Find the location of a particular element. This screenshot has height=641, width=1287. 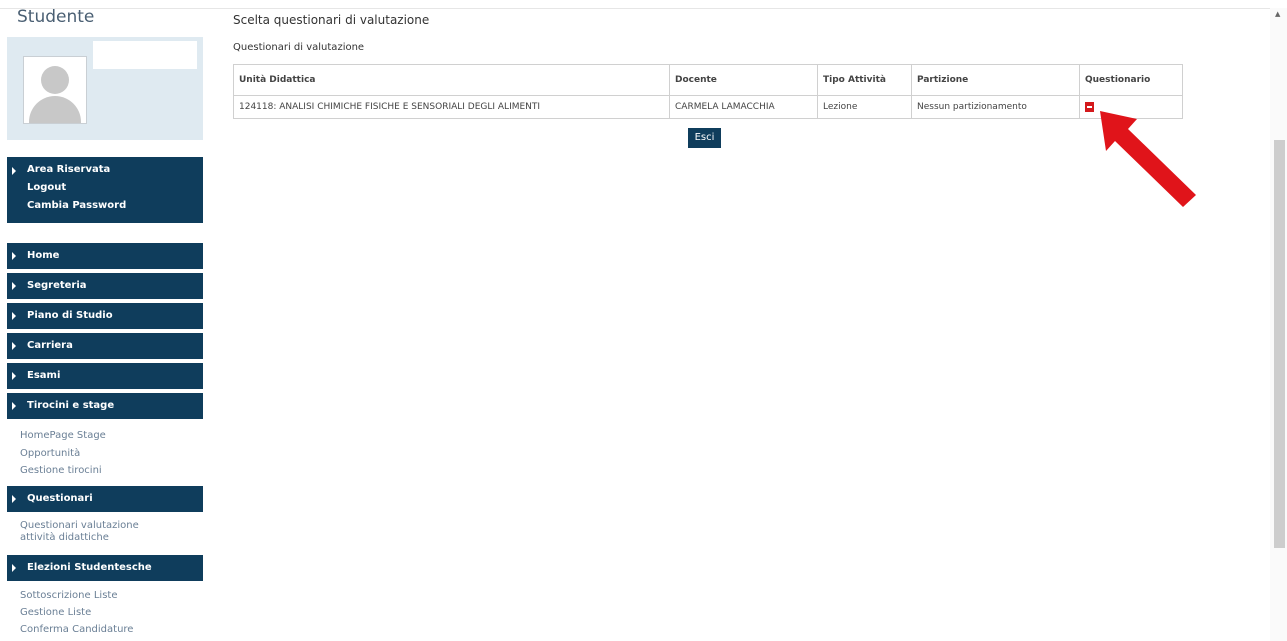

menu-item-carriera: Carriera is located at coordinates (105, 346).